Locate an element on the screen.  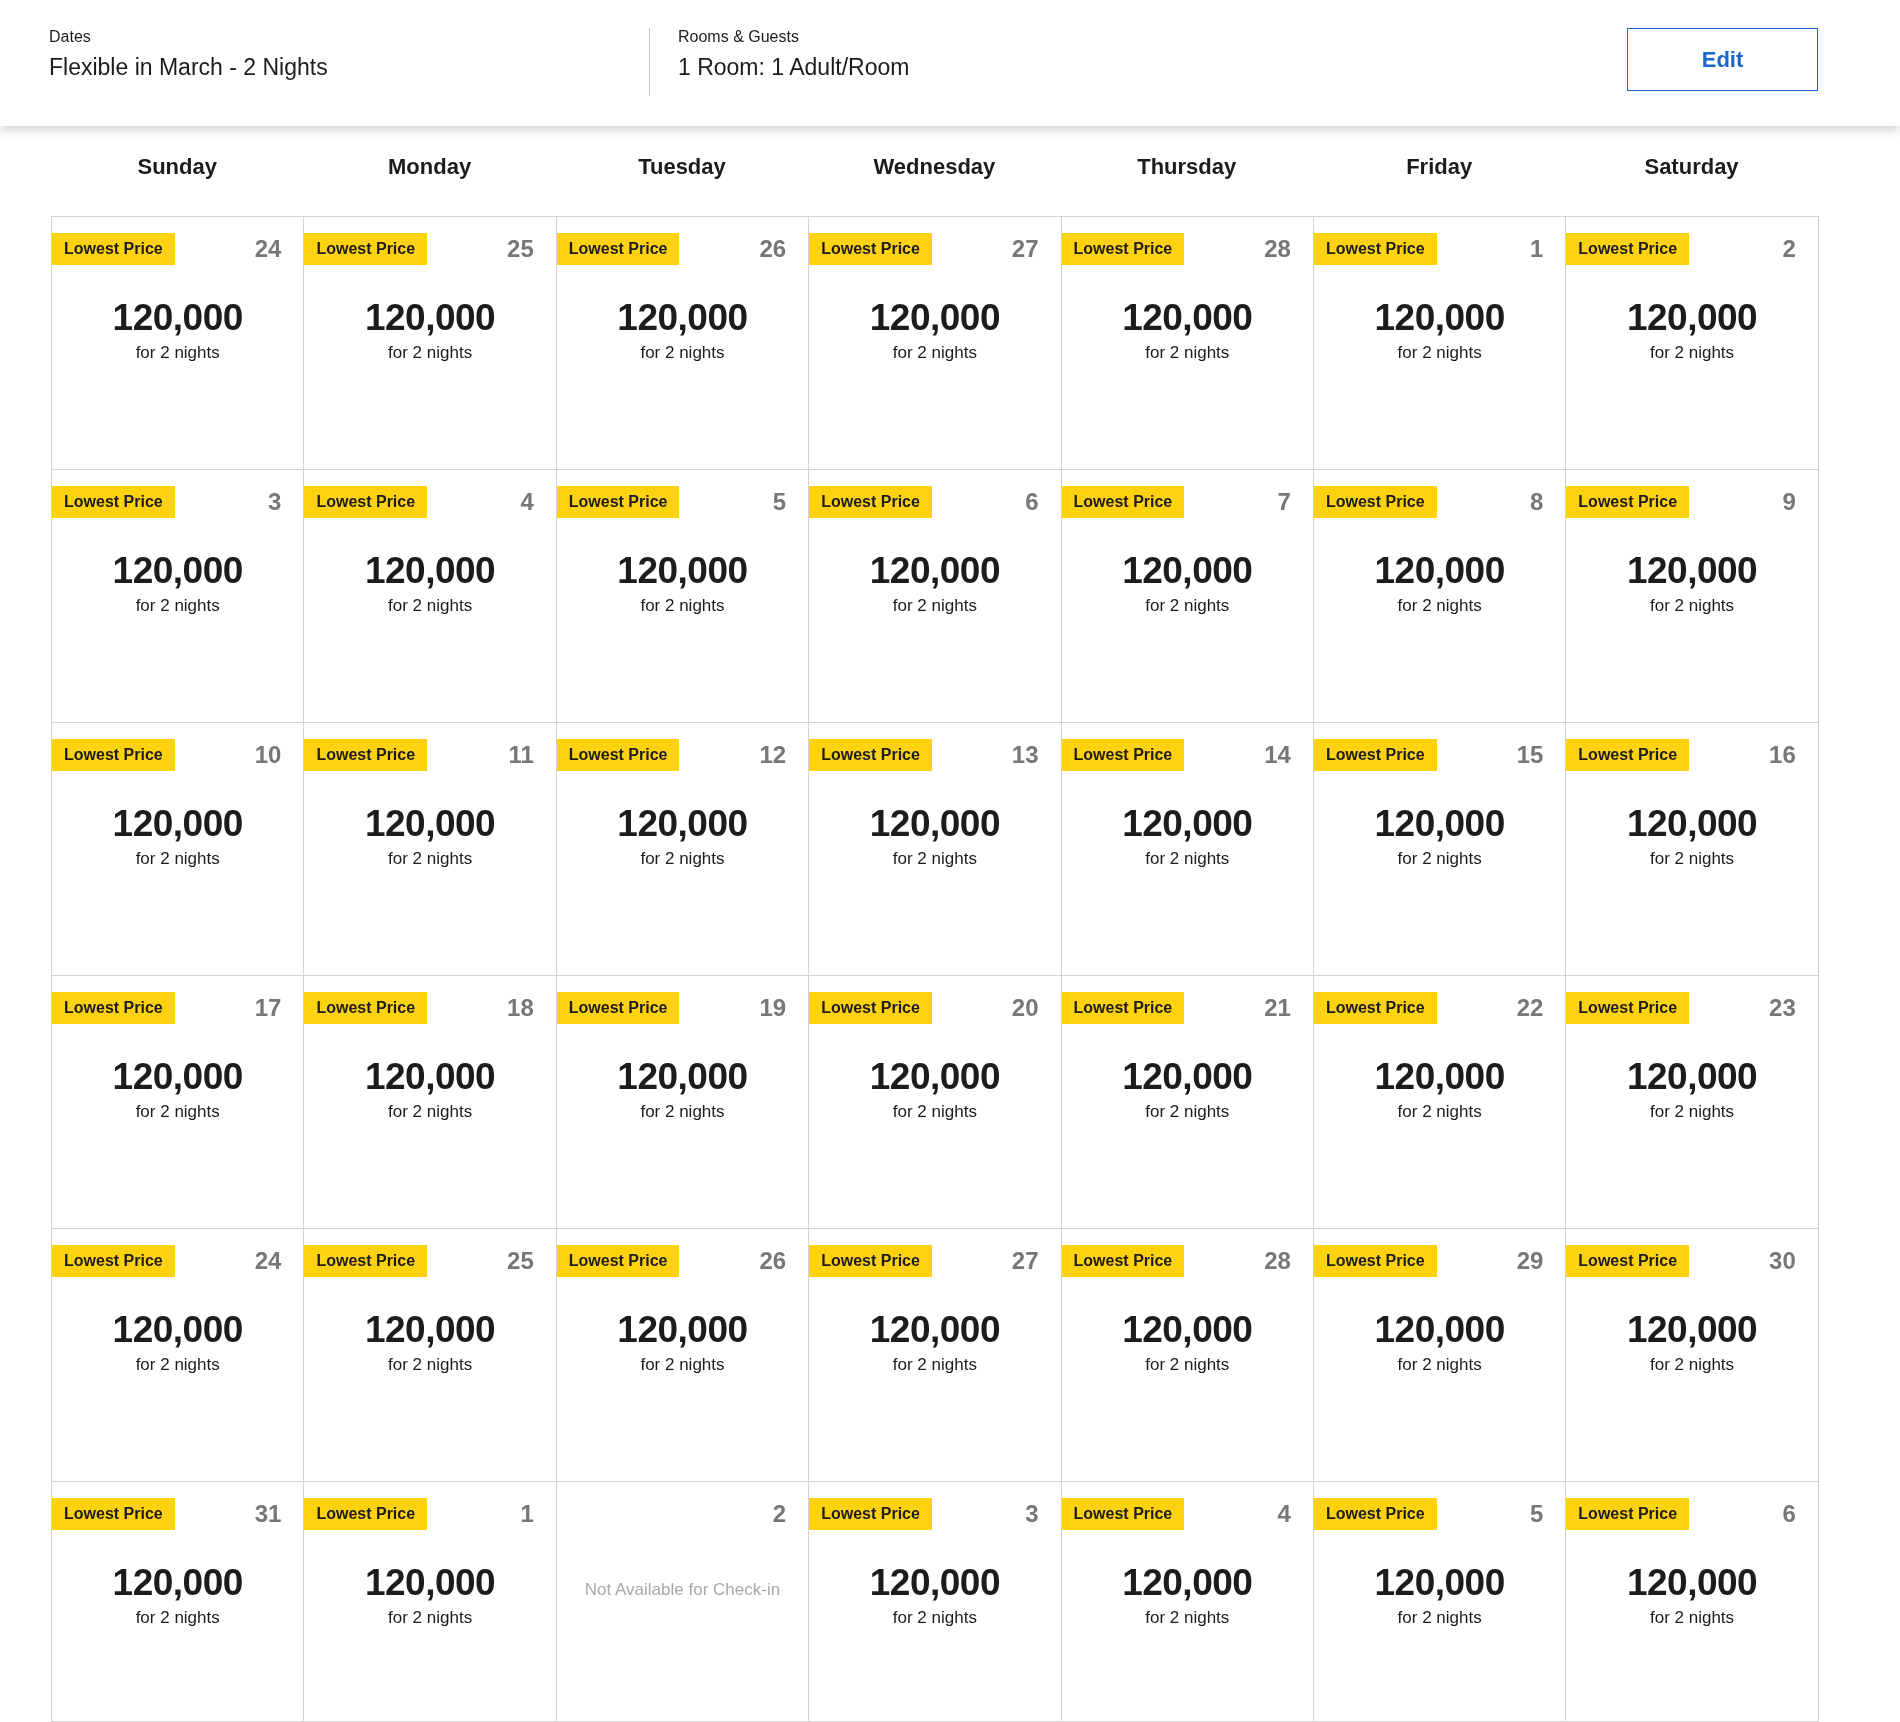
date-number: 29 is located at coordinates (1530, 1261).